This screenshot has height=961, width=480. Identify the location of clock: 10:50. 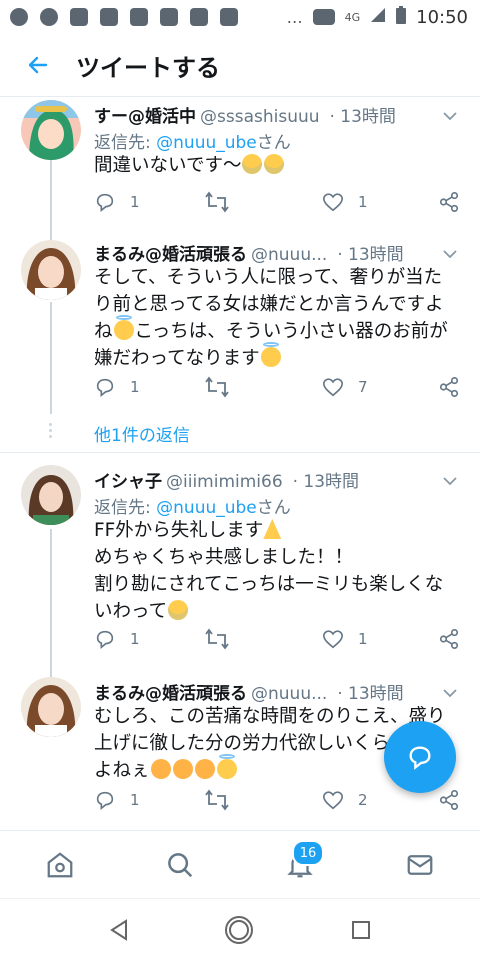
(442, 17).